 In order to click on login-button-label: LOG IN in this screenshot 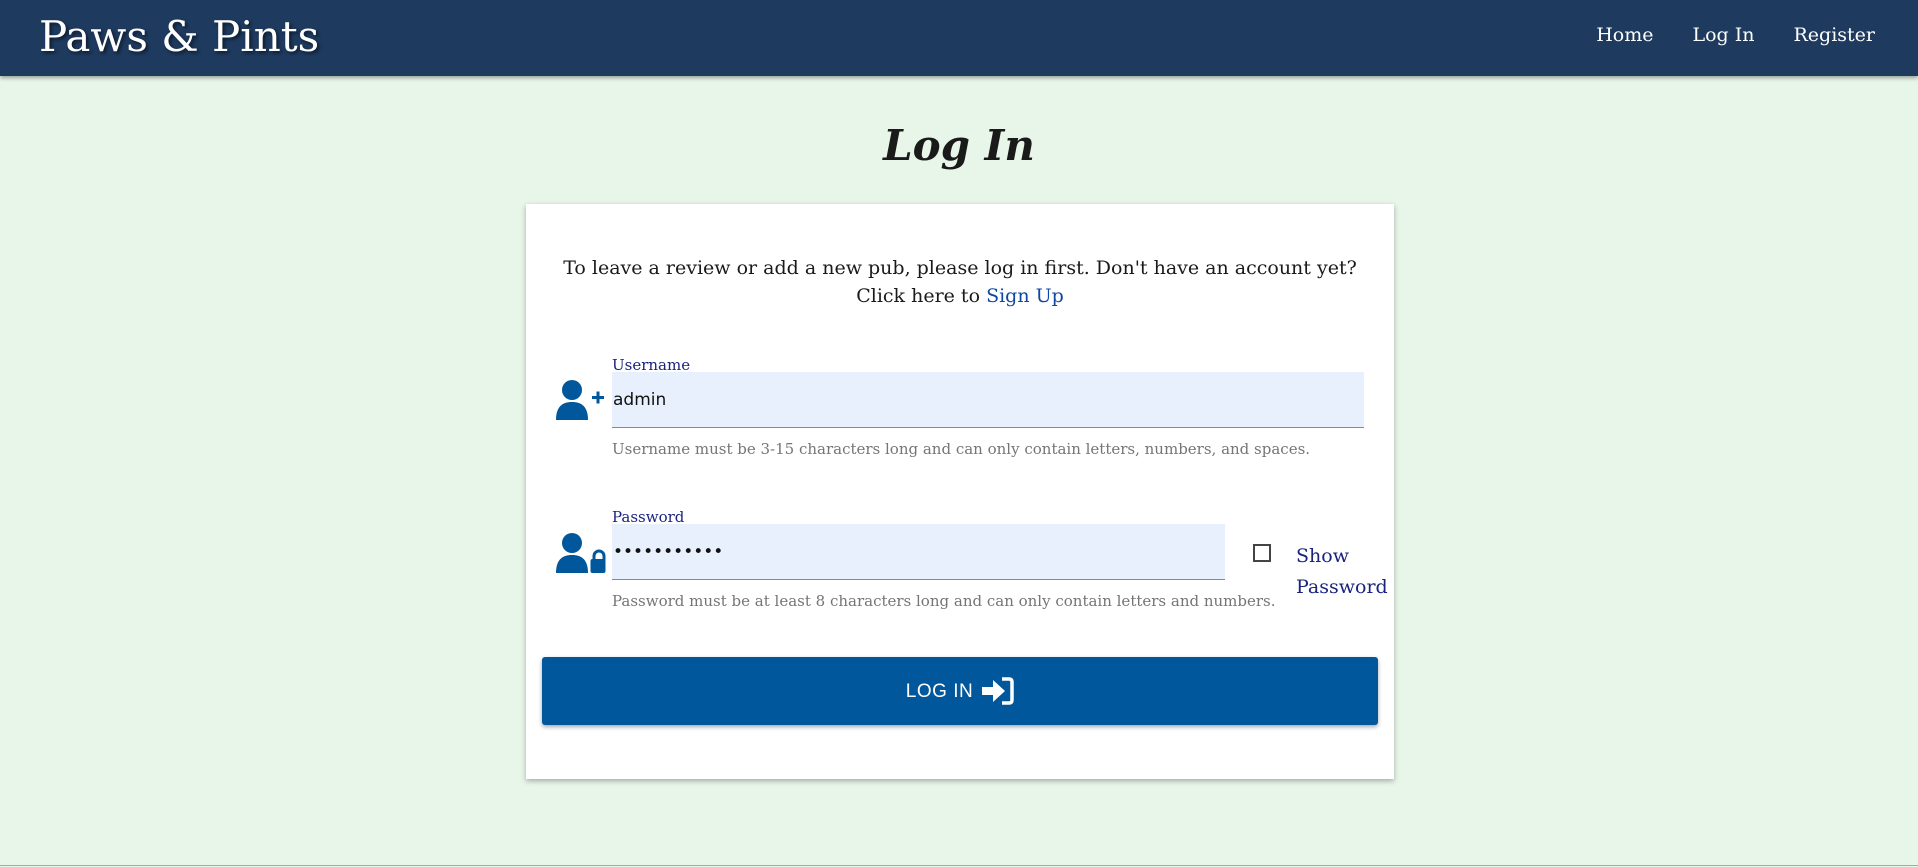, I will do `click(939, 691)`.